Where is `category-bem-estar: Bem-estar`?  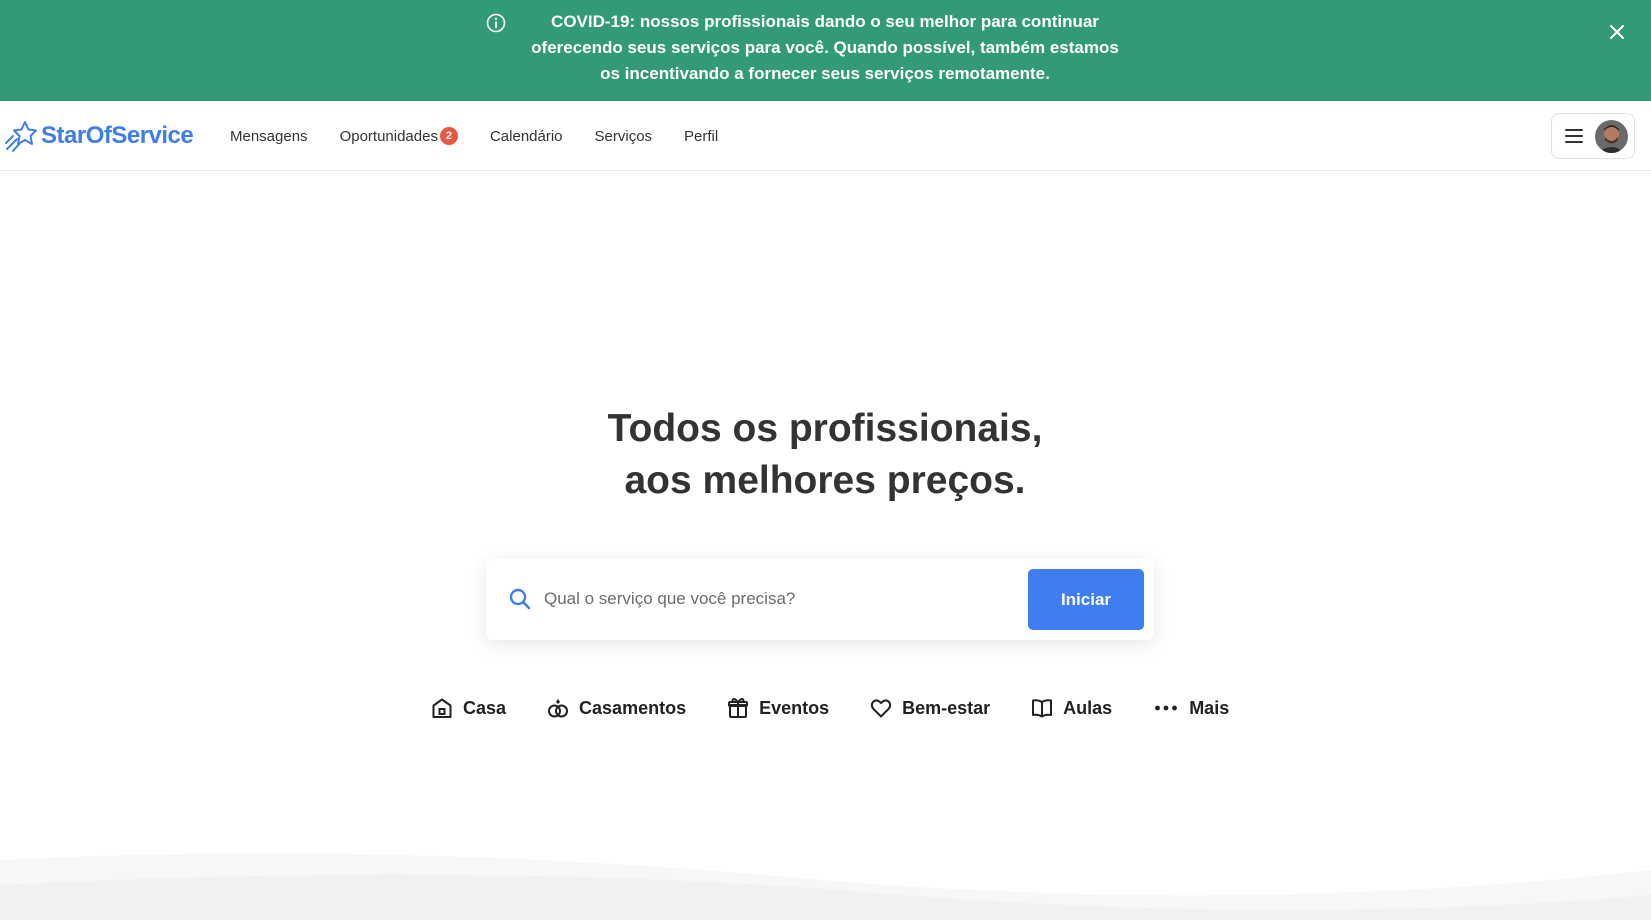 category-bem-estar: Bem-estar is located at coordinates (929, 708).